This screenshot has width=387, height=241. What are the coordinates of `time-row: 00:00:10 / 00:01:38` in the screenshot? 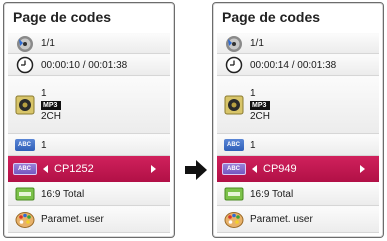 It's located at (89, 65).